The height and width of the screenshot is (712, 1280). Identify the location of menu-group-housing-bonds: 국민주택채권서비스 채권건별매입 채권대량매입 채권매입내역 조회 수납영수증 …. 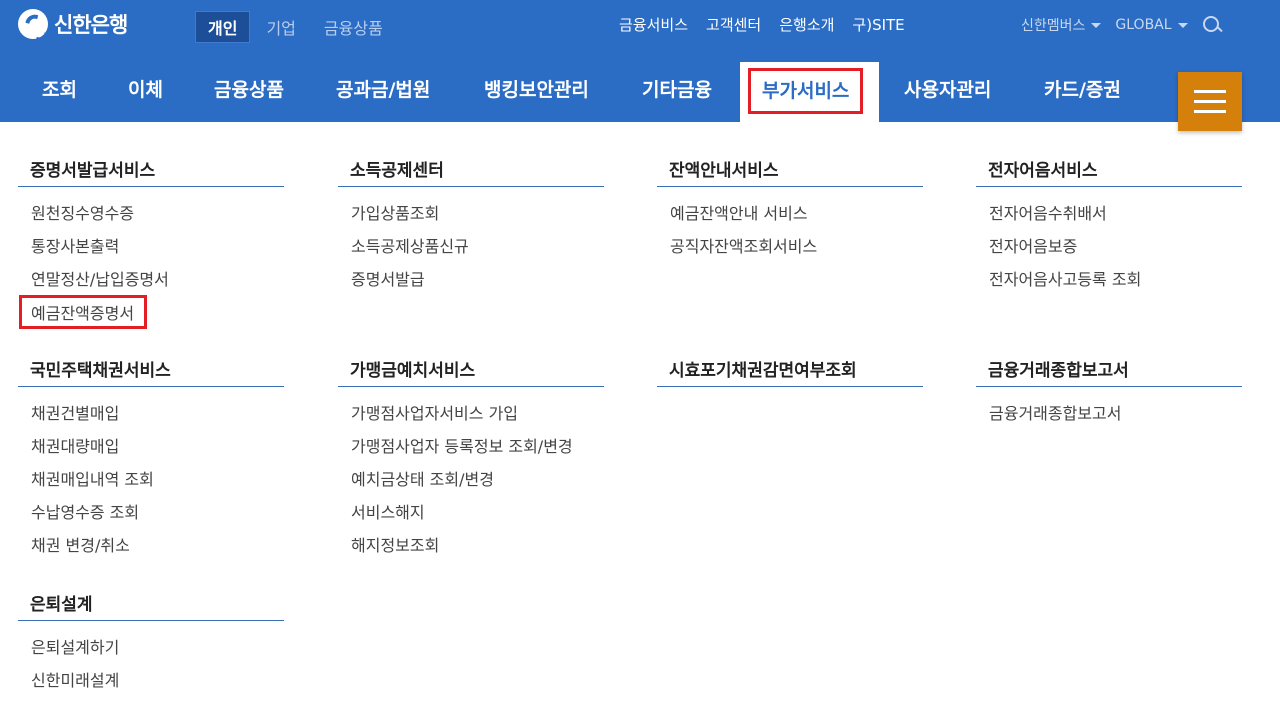
(151, 460).